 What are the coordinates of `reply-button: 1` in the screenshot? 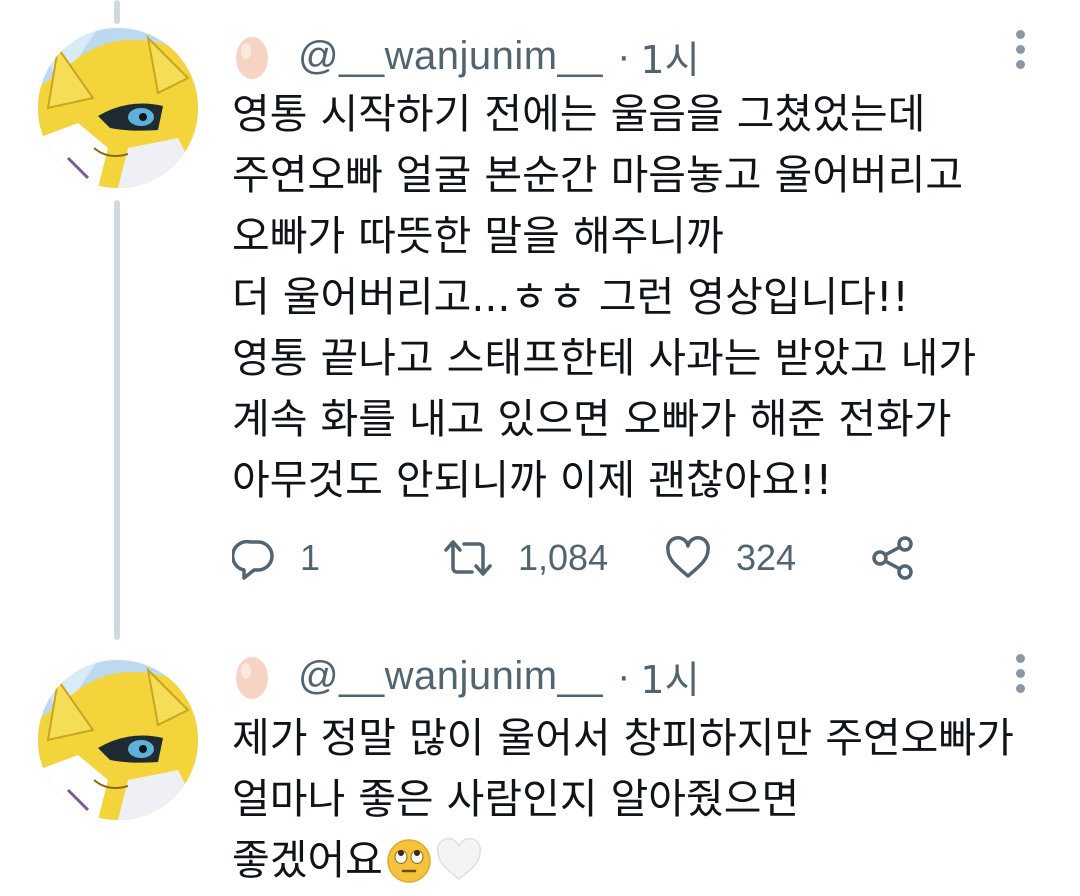 It's located at (337, 558).